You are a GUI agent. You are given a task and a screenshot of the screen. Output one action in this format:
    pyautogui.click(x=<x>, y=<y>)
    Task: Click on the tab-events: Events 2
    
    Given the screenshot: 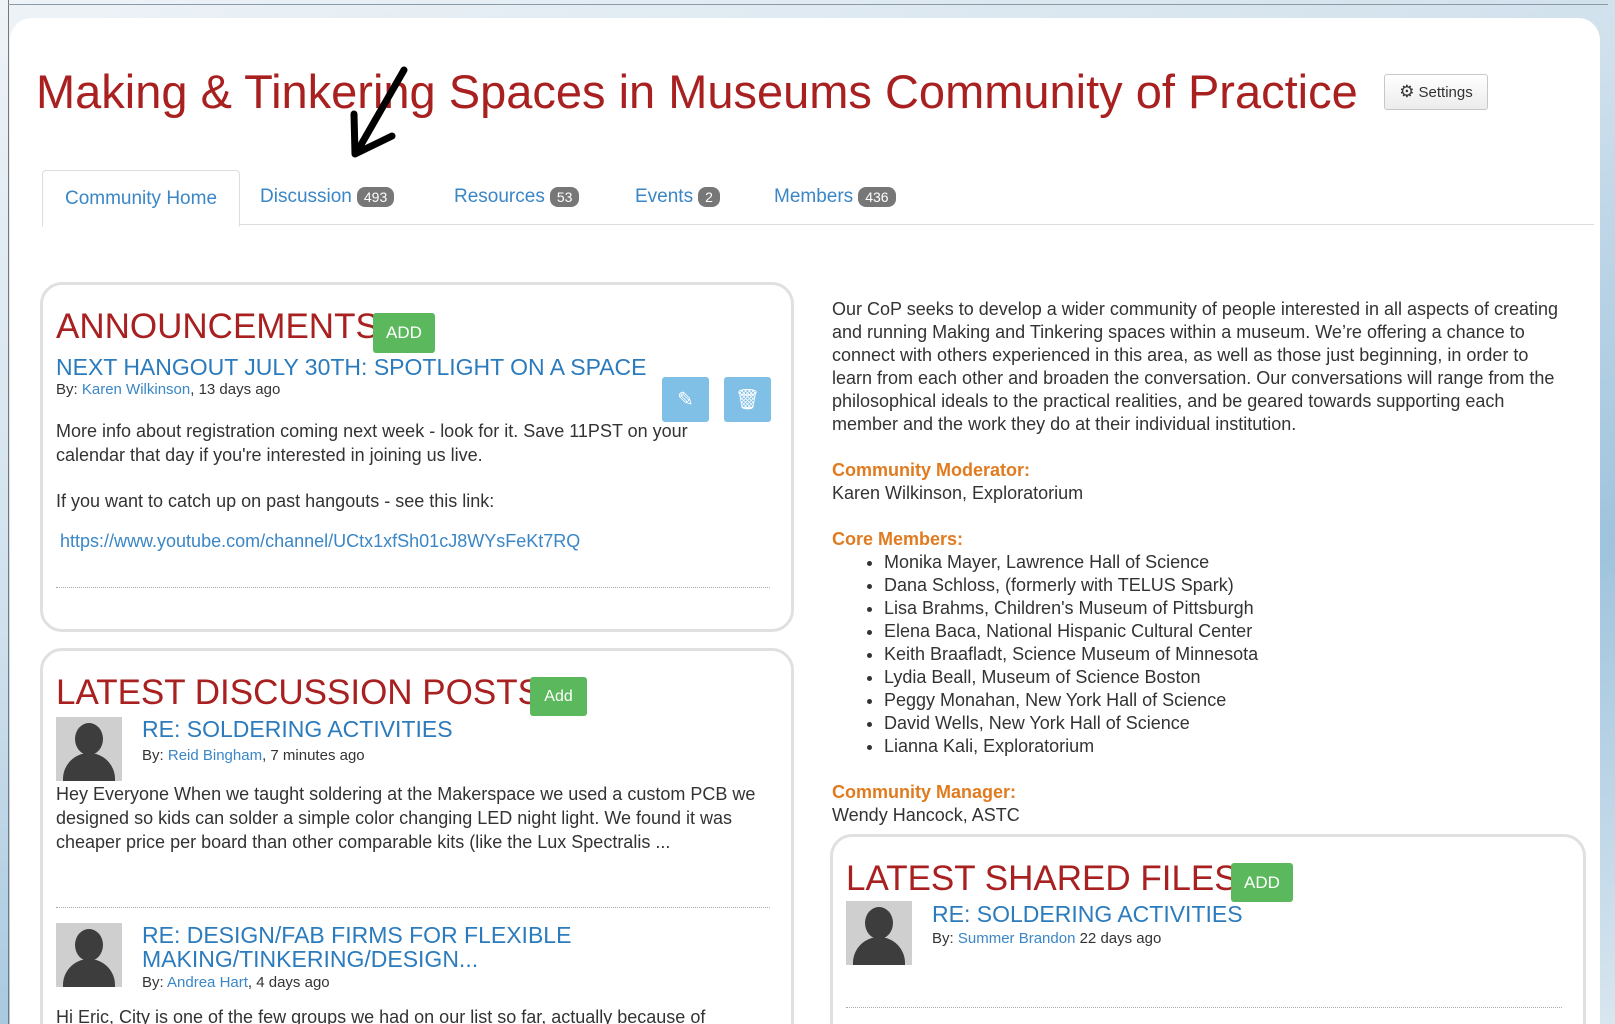 What is the action you would take?
    pyautogui.click(x=677, y=197)
    